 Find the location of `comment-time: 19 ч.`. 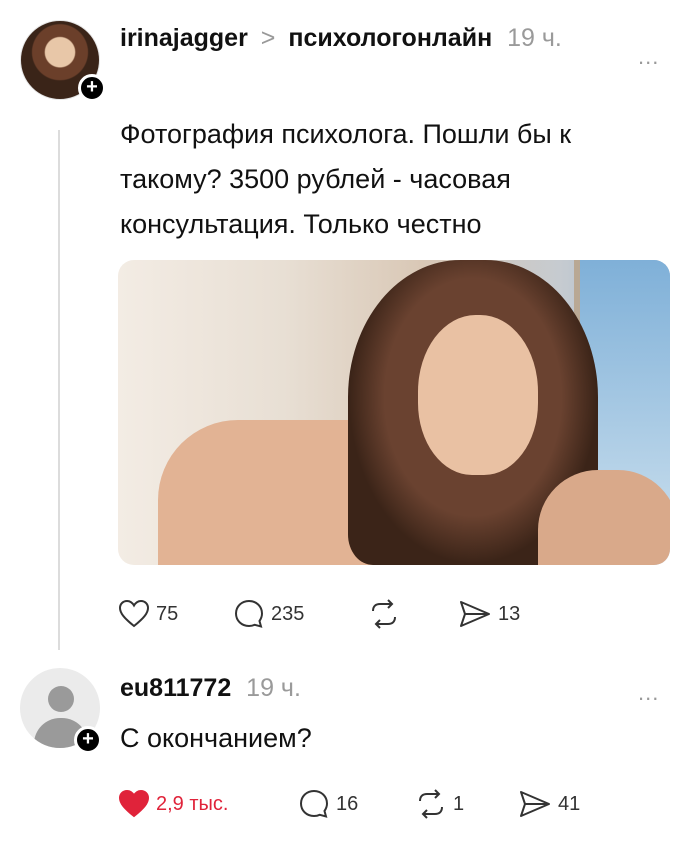

comment-time: 19 ч. is located at coordinates (273, 688).